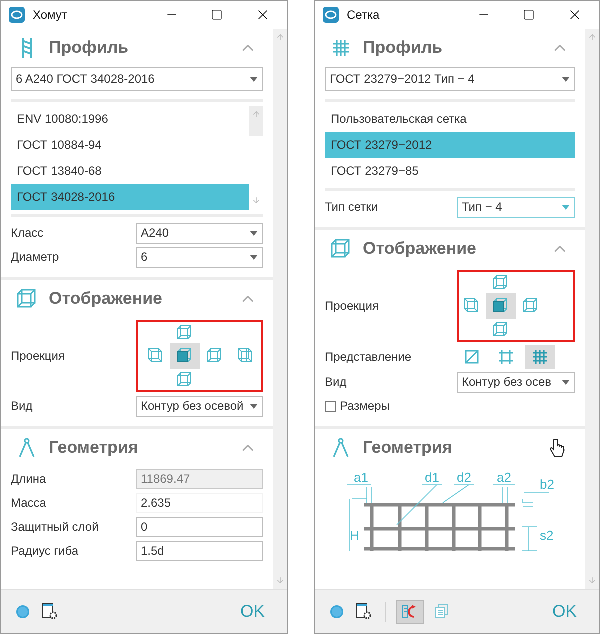 The width and height of the screenshot is (600, 634). I want to click on hand-cursor-icon, so click(557, 449).